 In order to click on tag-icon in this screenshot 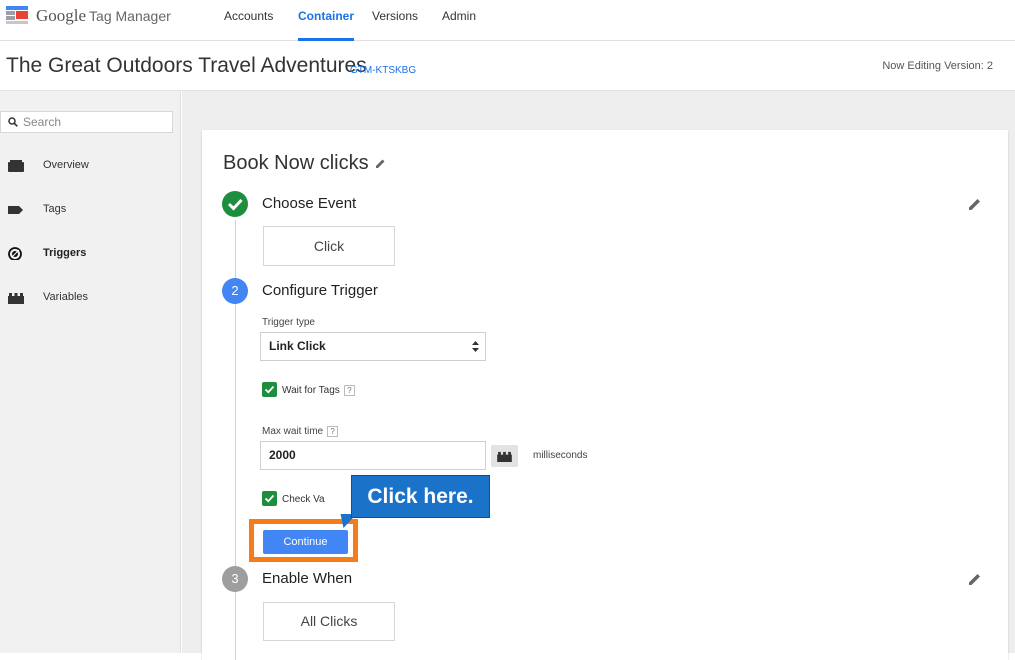, I will do `click(15, 210)`.